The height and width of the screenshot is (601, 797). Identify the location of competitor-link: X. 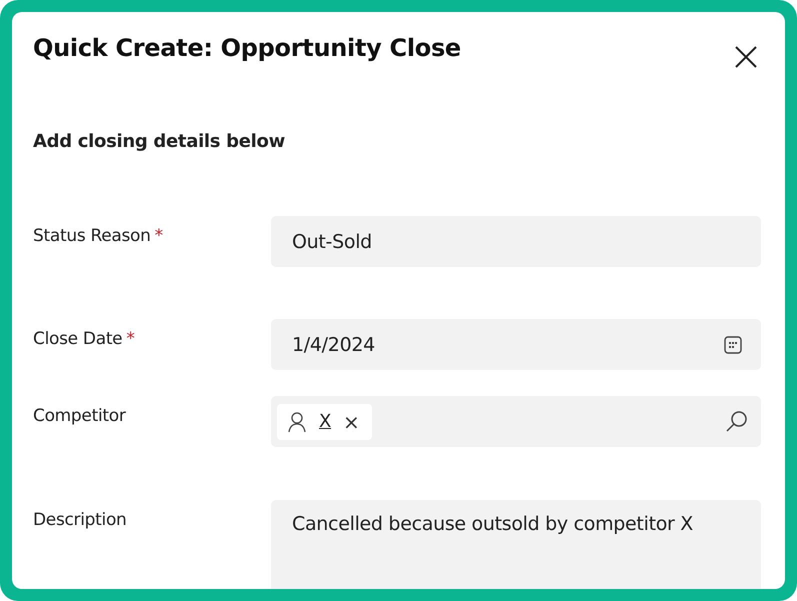
(325, 421).